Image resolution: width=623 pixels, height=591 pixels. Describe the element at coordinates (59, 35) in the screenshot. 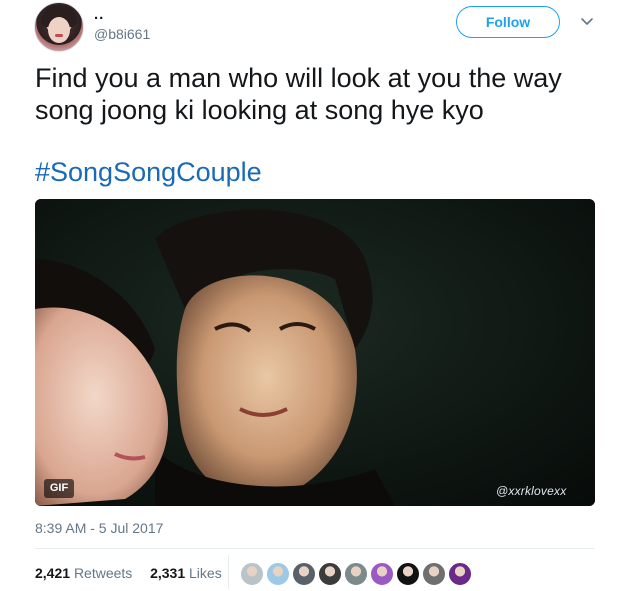

I see `avatar-lips` at that location.